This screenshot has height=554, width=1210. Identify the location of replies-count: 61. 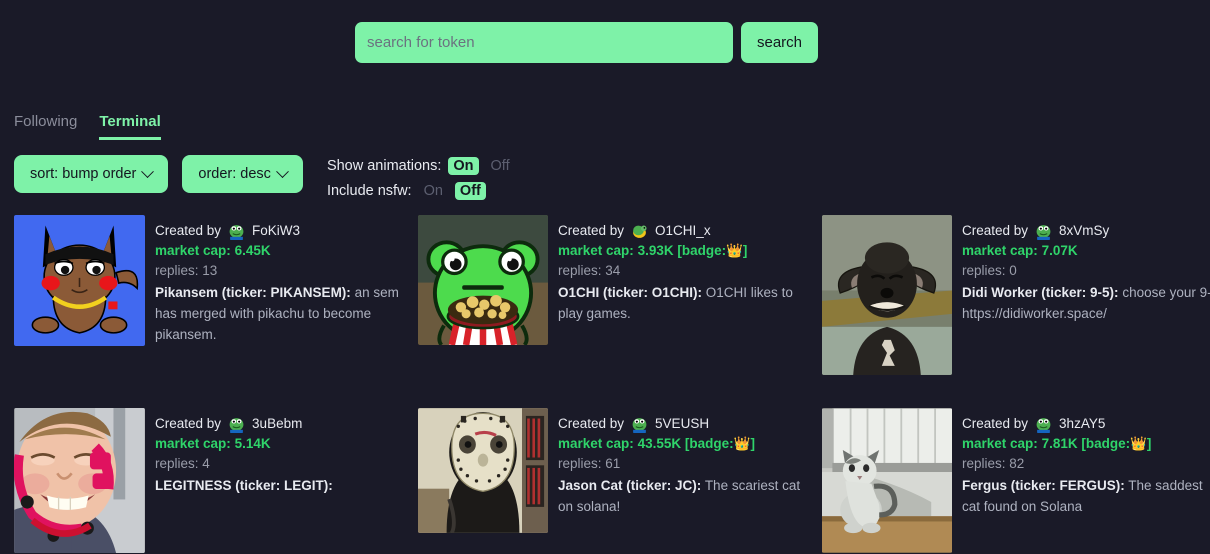
(613, 463).